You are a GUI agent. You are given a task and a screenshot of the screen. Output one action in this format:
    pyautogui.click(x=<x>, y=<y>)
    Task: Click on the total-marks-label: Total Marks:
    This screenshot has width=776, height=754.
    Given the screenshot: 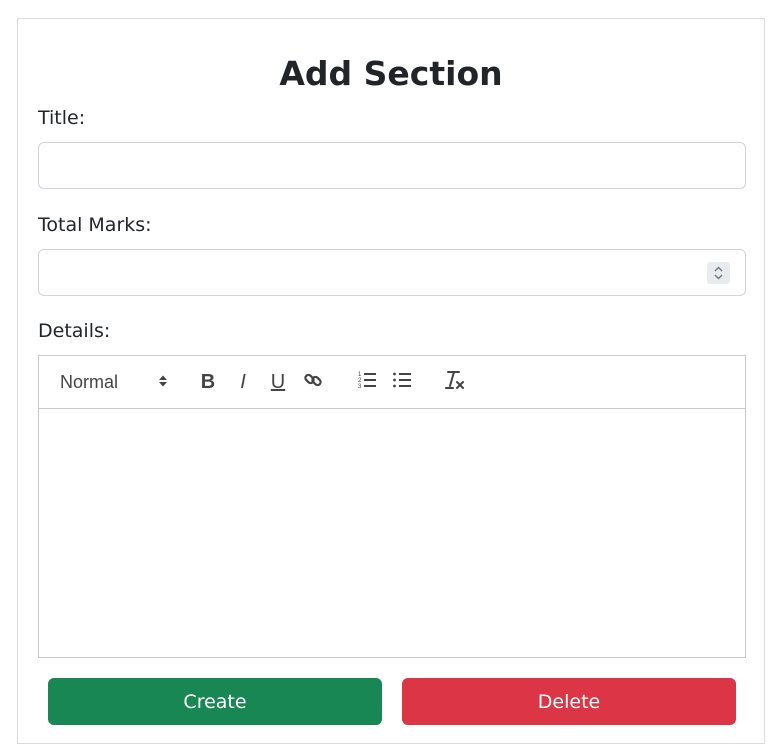 What is the action you would take?
    pyautogui.click(x=95, y=225)
    